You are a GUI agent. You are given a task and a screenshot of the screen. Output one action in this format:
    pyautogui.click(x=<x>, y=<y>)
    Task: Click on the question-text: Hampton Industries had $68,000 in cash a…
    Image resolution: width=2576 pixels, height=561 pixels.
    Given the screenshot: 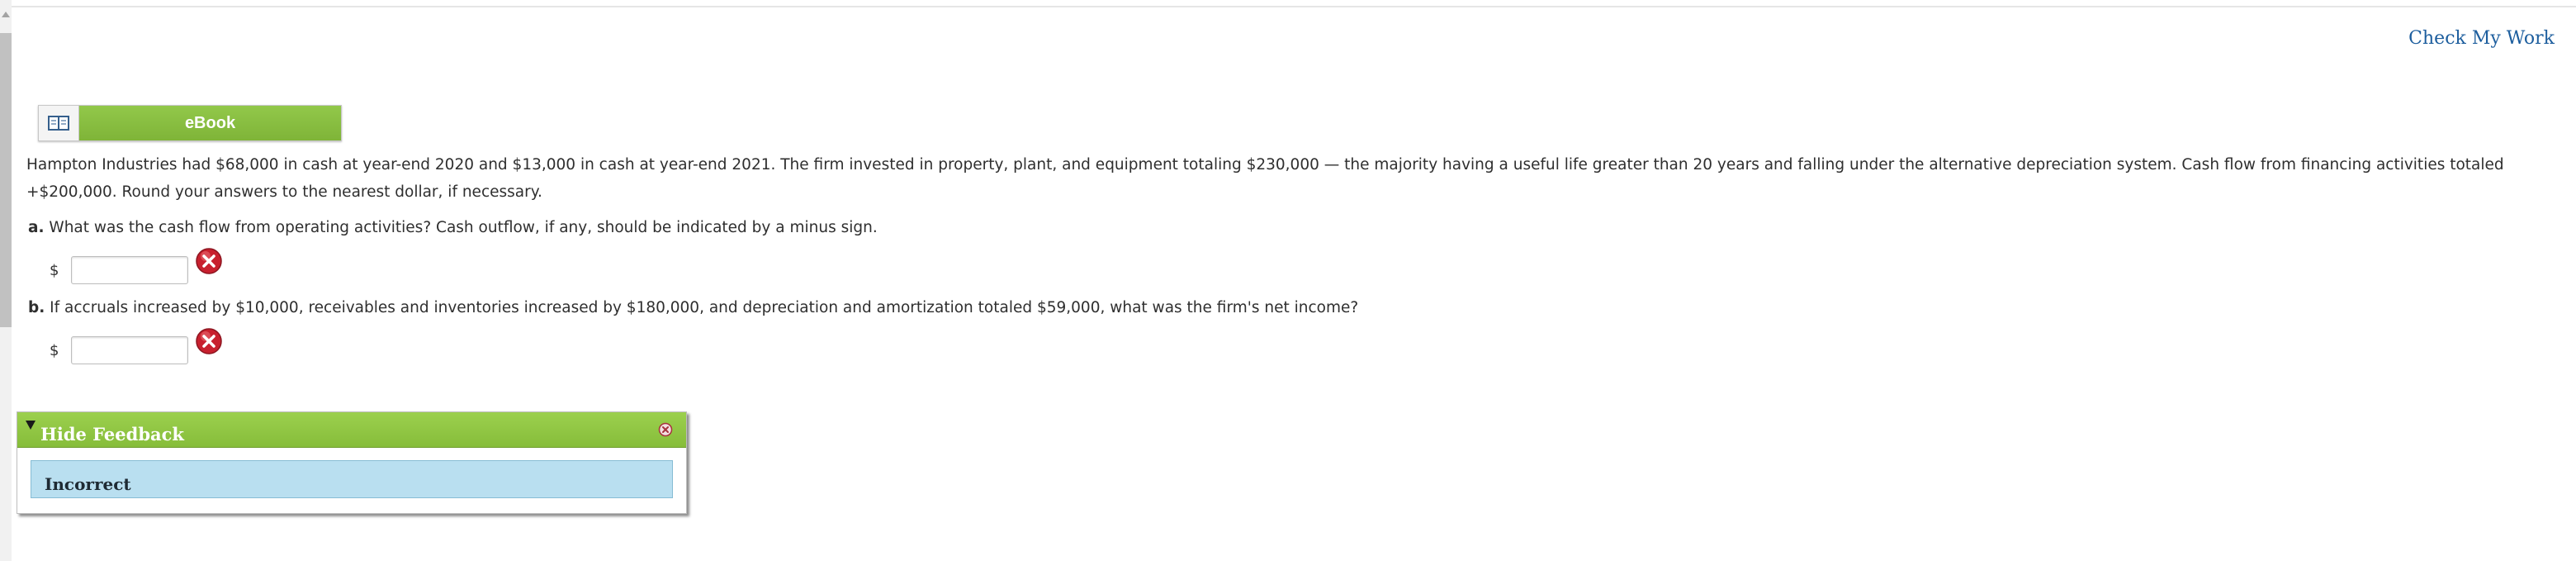 What is the action you would take?
    pyautogui.click(x=1265, y=178)
    